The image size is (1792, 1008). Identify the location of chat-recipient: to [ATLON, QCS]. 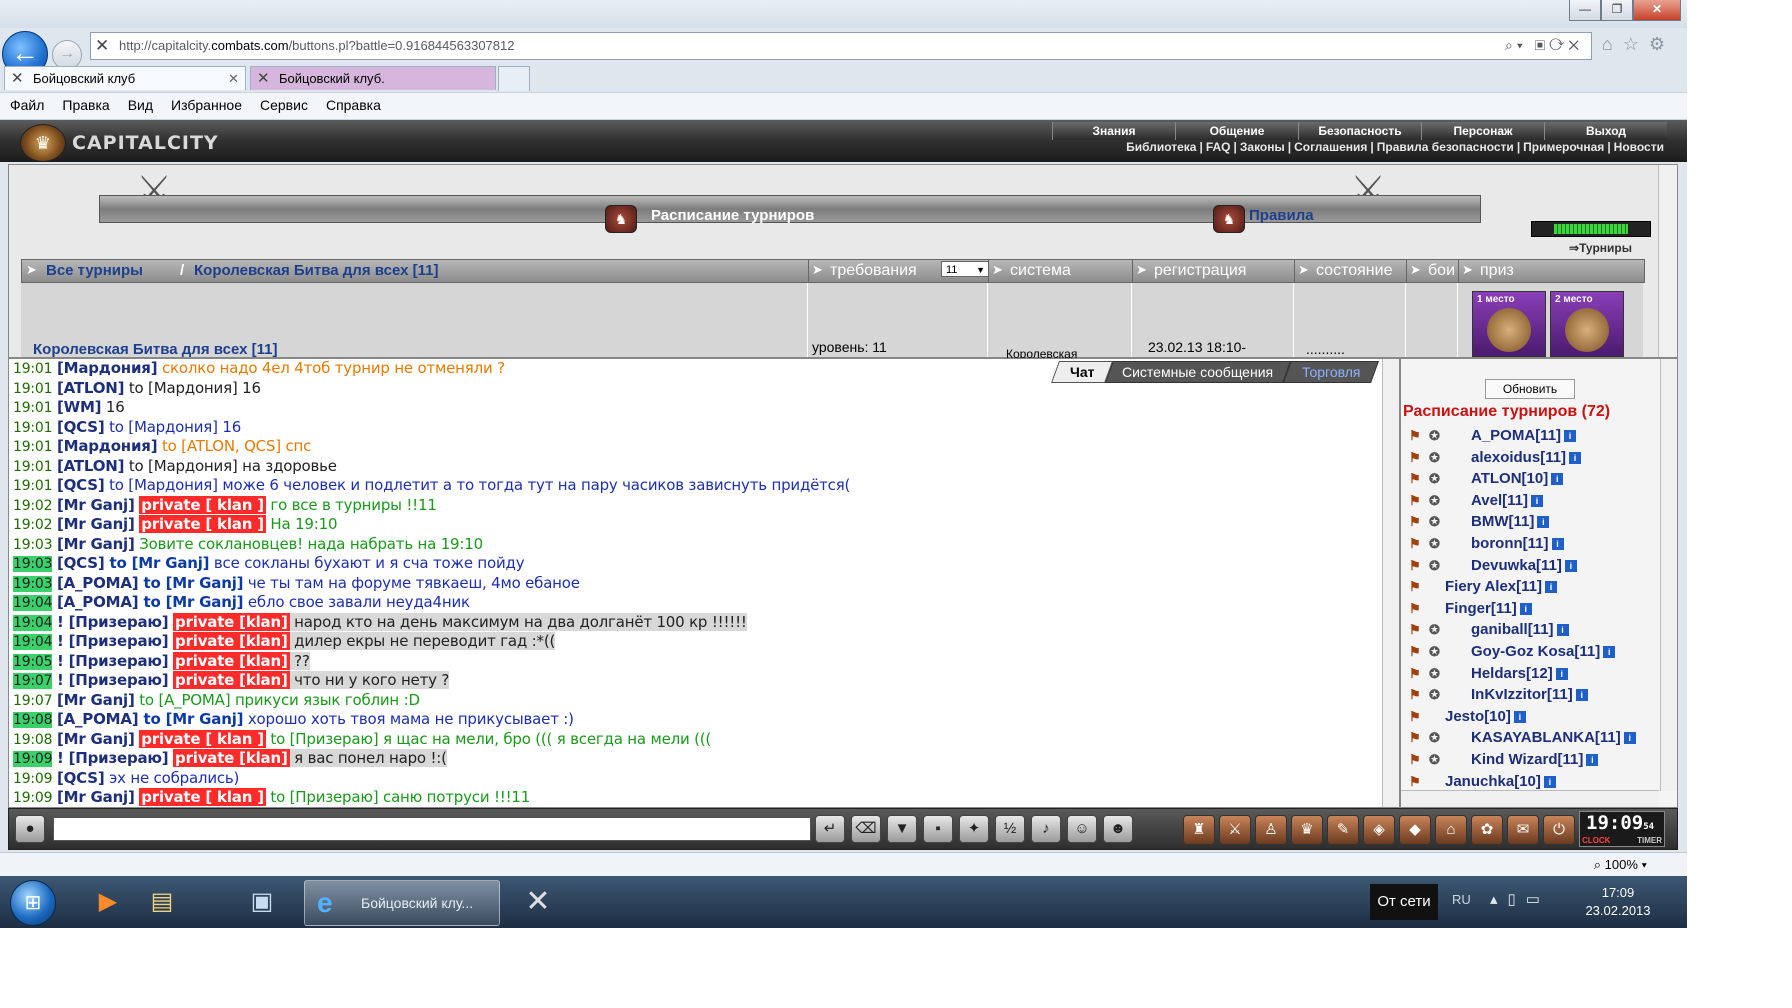
(219, 446).